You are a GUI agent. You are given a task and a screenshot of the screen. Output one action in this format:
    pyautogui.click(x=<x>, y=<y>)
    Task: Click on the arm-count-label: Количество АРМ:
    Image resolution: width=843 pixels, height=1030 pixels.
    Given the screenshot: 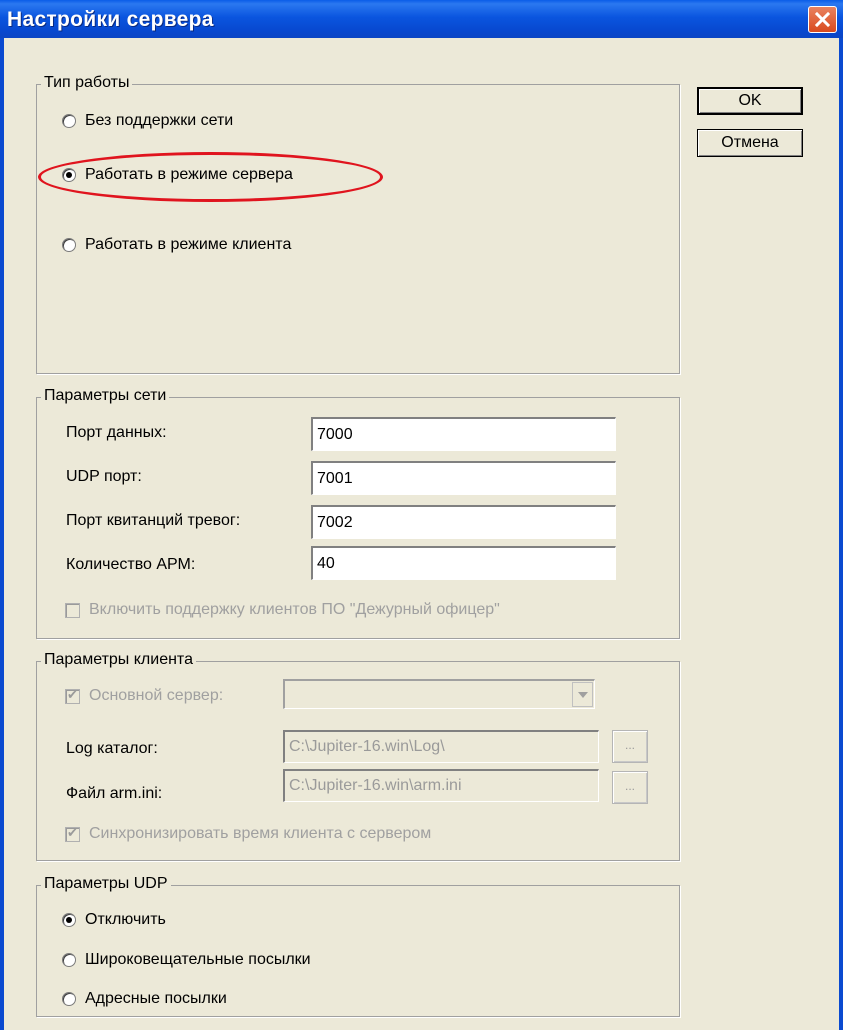 What is the action you would take?
    pyautogui.click(x=131, y=564)
    